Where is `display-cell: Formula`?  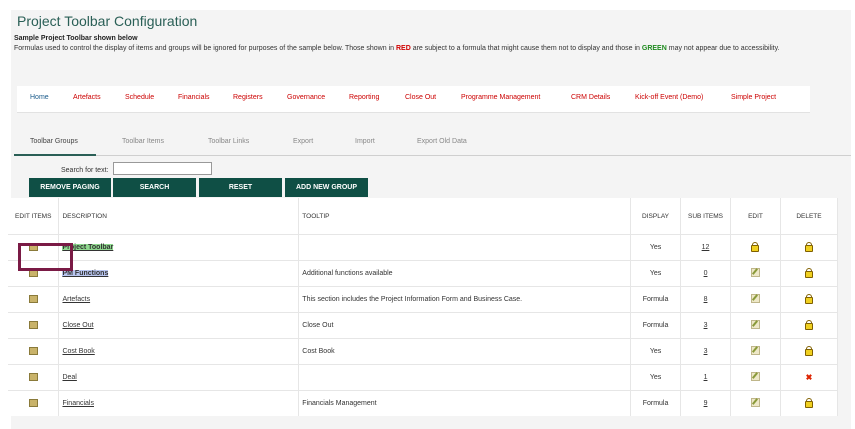 display-cell: Formula is located at coordinates (656, 299).